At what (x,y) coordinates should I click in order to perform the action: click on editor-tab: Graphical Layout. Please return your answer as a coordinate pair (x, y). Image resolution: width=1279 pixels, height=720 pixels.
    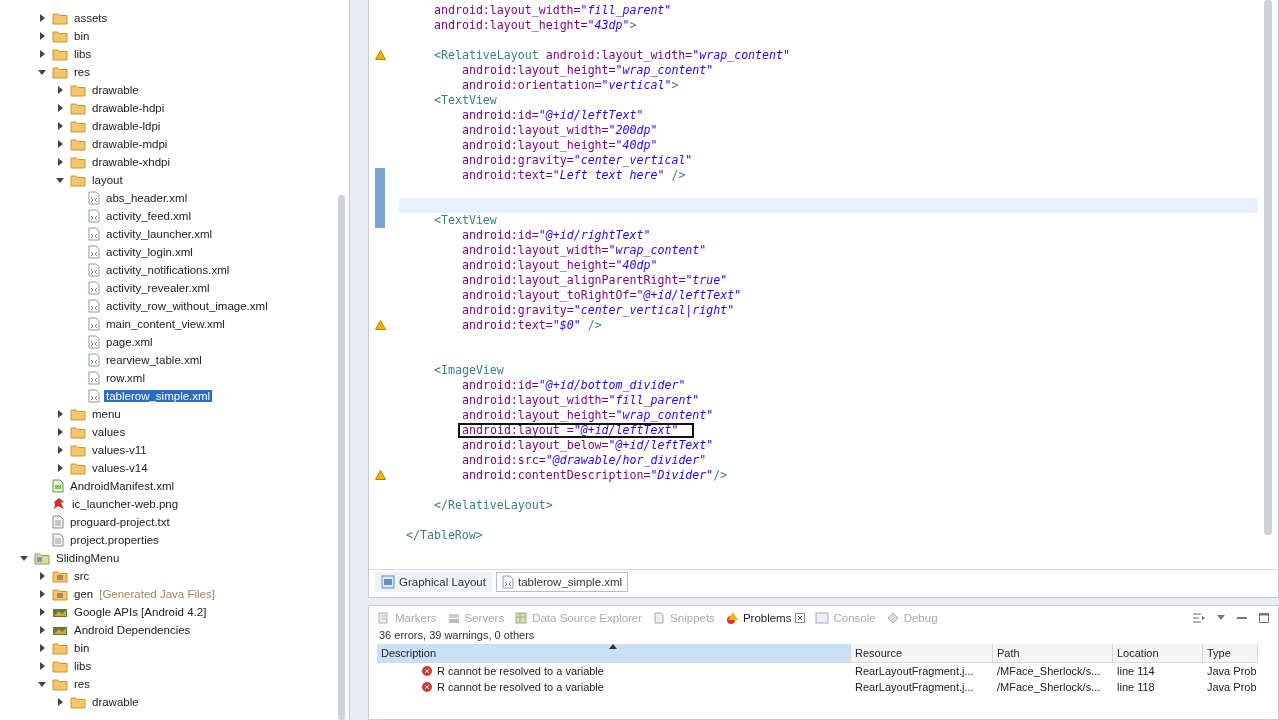
    Looking at the image, I should click on (433, 582).